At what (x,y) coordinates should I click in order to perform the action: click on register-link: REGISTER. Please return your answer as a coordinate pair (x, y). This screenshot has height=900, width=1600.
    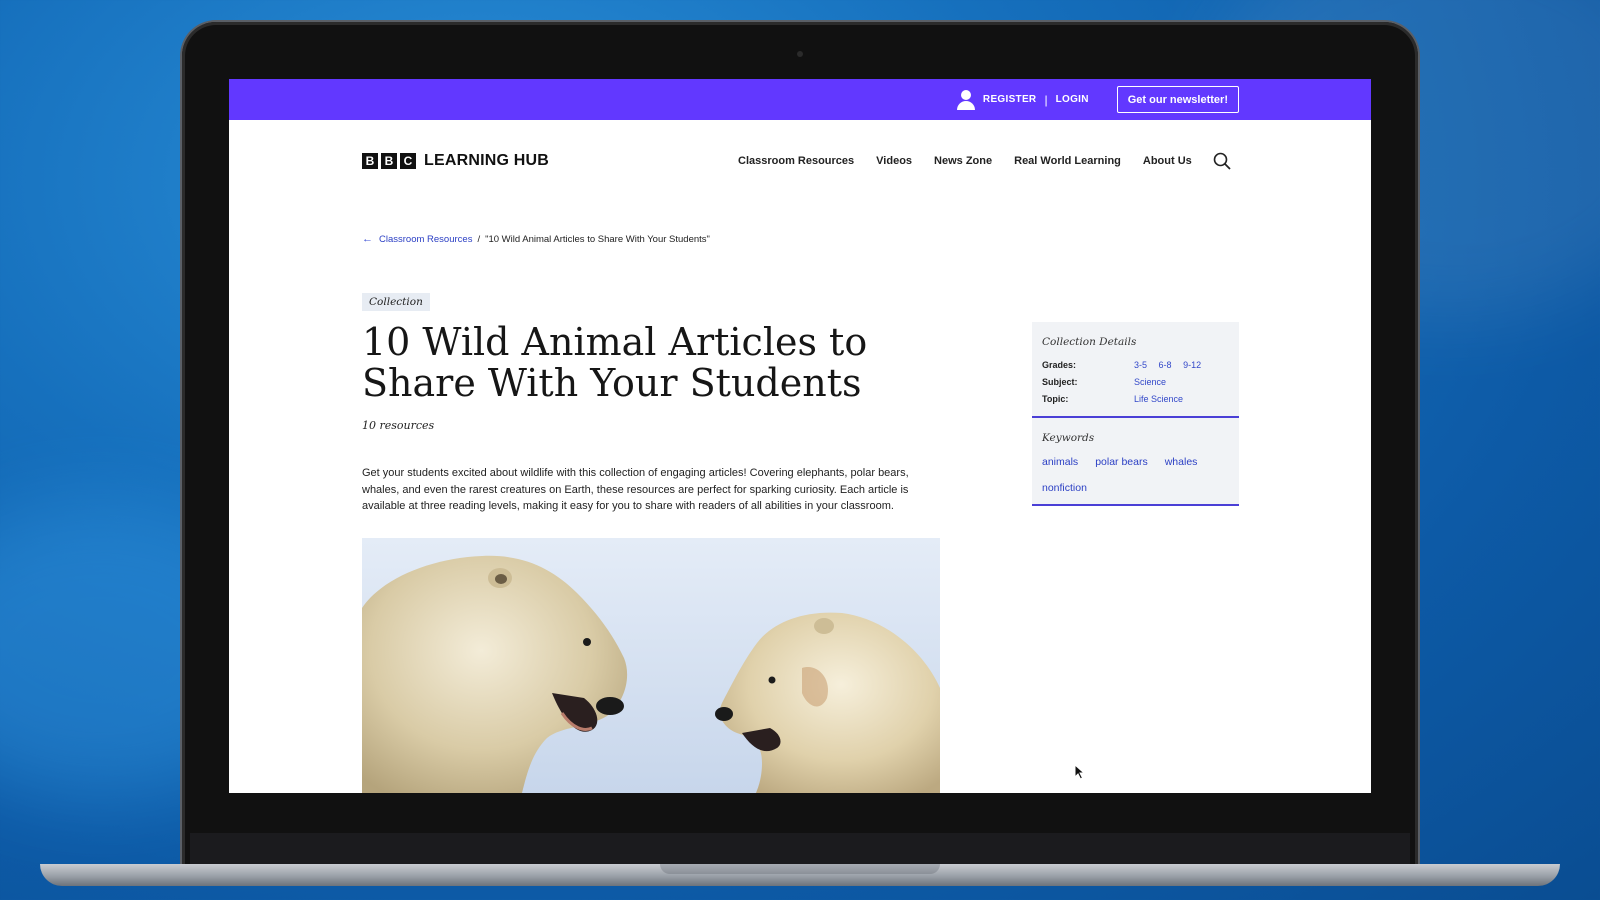
    Looking at the image, I should click on (1010, 99).